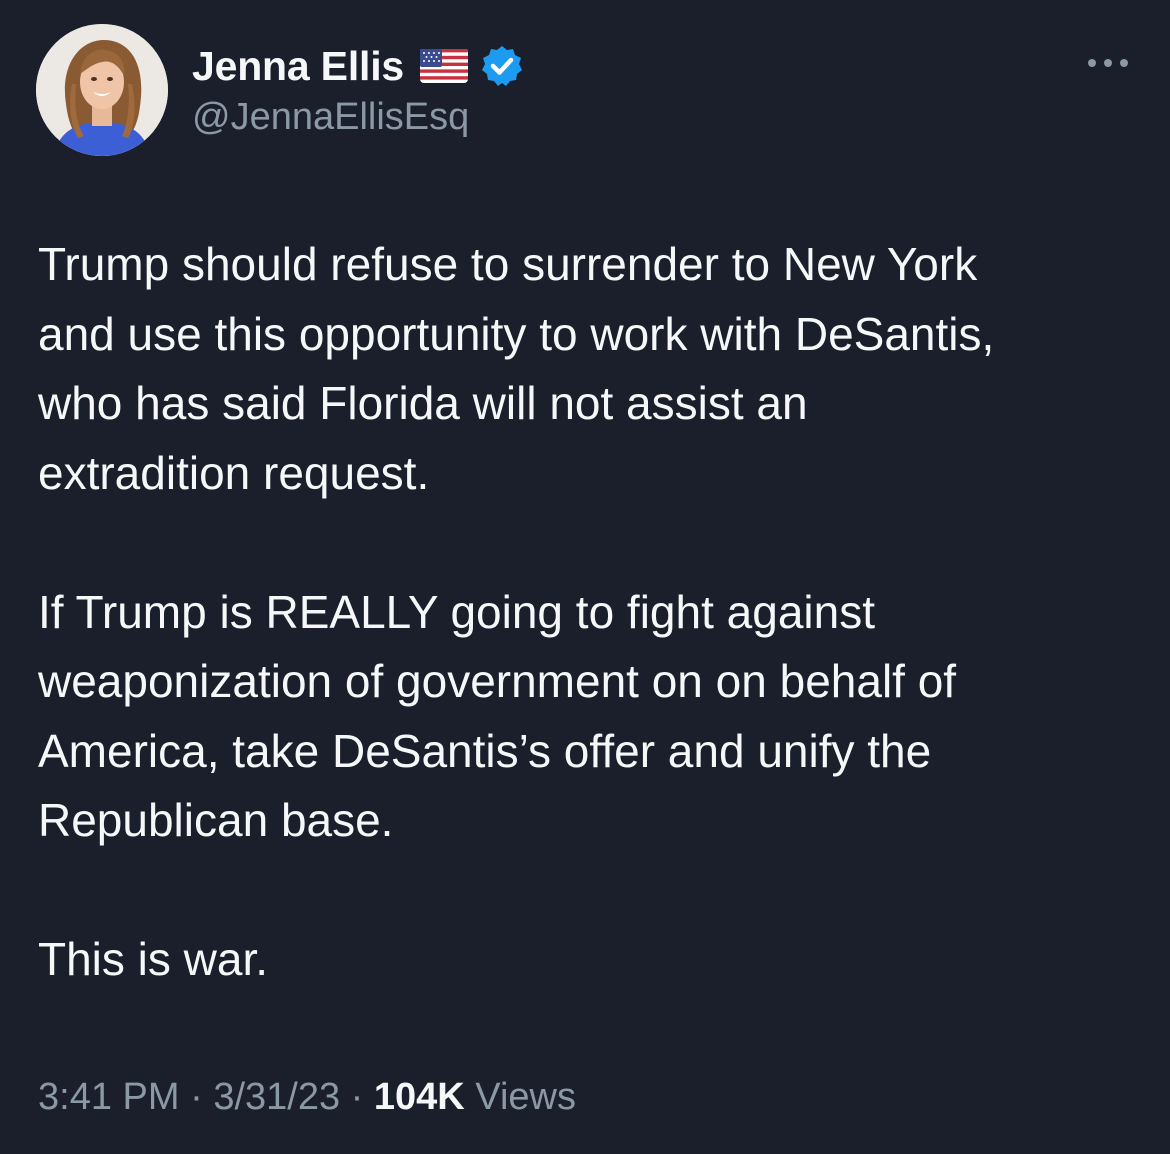 Image resolution: width=1170 pixels, height=1154 pixels. I want to click on views-count: 104K, so click(419, 1097).